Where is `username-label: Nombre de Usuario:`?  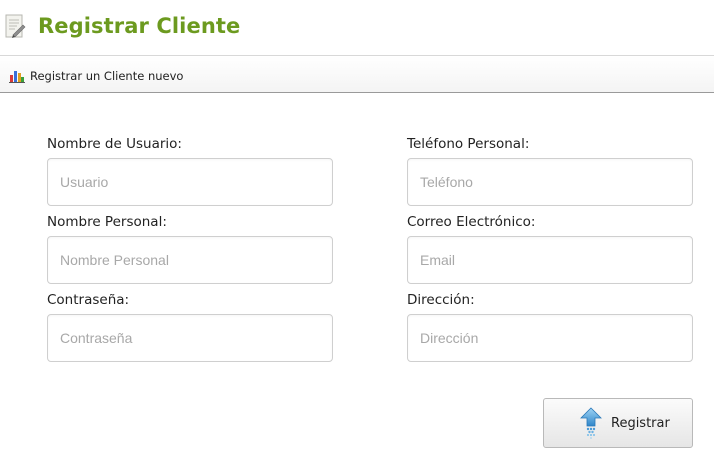 username-label: Nombre de Usuario: is located at coordinates (114, 144).